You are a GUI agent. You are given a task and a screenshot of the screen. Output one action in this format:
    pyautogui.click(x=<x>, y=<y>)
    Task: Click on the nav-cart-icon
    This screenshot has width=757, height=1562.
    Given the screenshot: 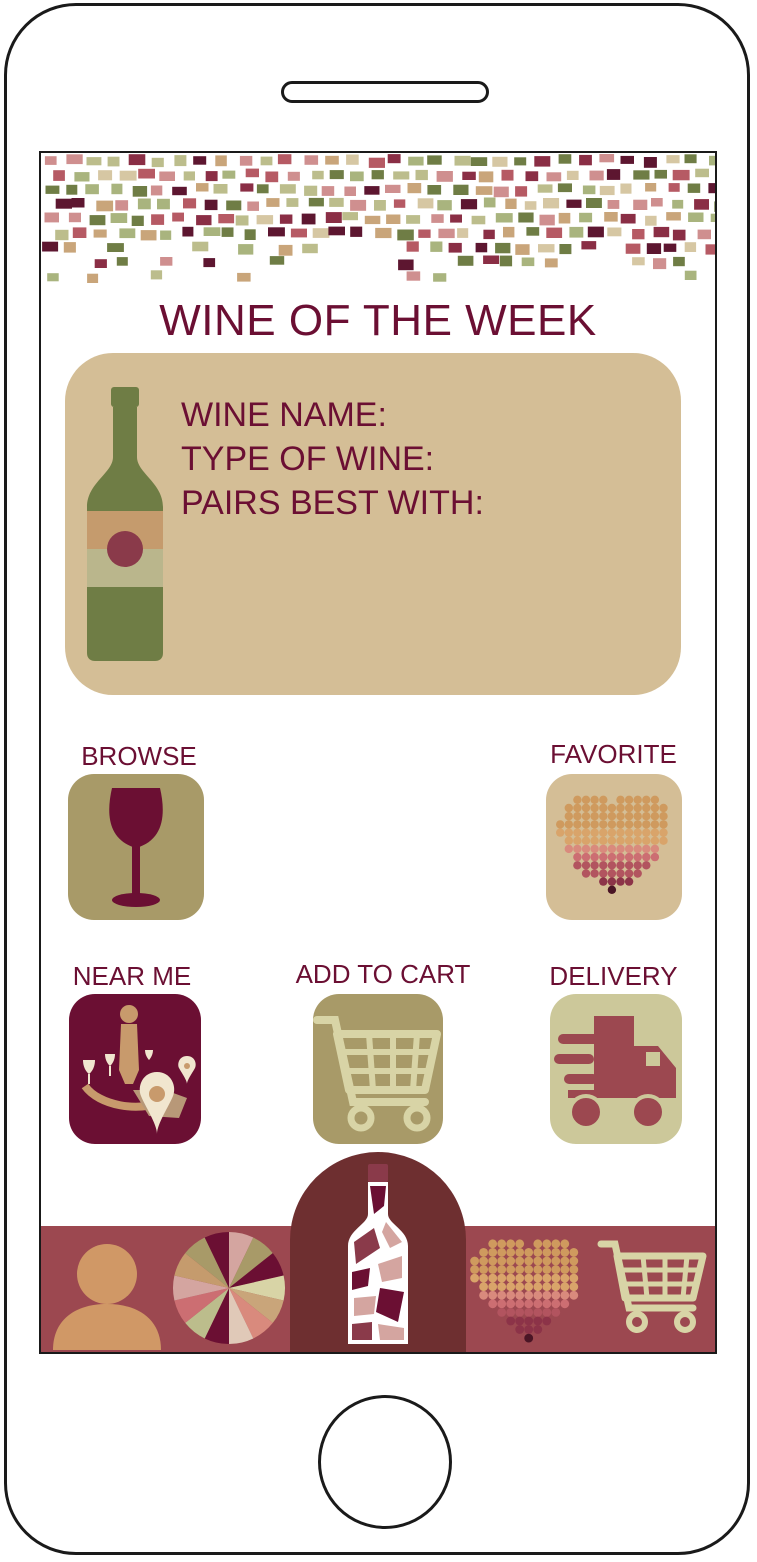 What is the action you would take?
    pyautogui.click(x=653, y=1286)
    